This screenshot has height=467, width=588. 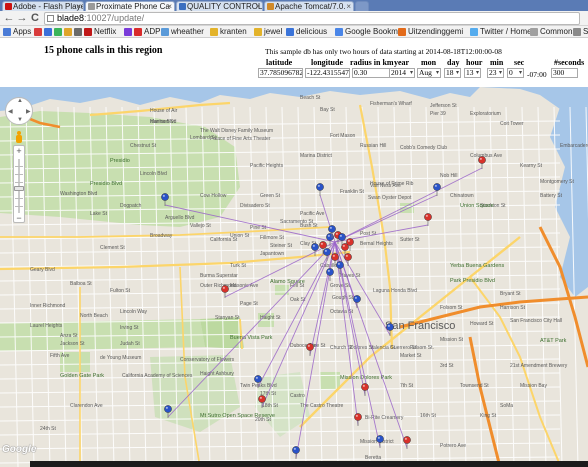 I want to click on minute-header: min, so click(x=497, y=62).